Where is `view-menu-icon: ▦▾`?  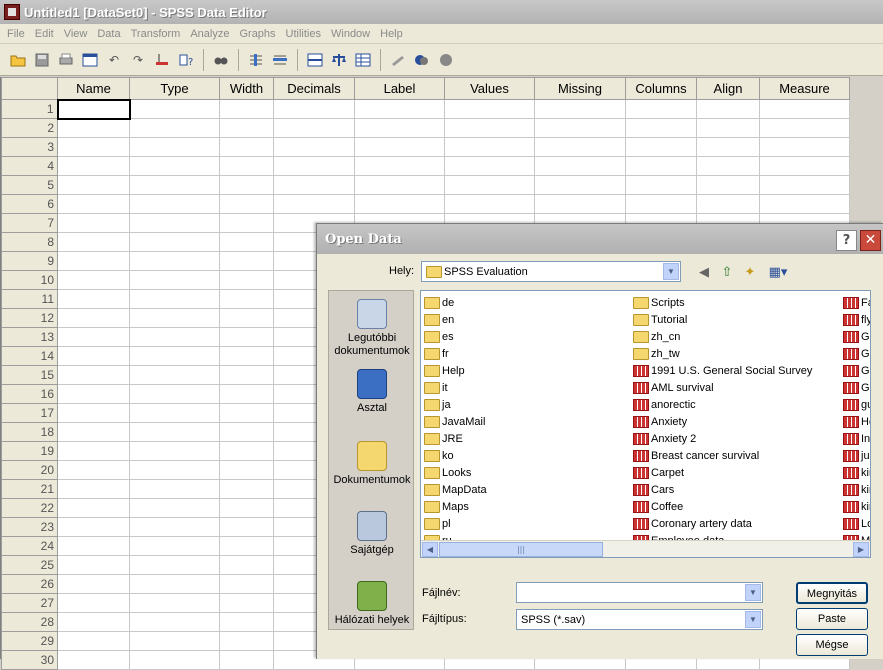
view-menu-icon: ▦▾ is located at coordinates (778, 273).